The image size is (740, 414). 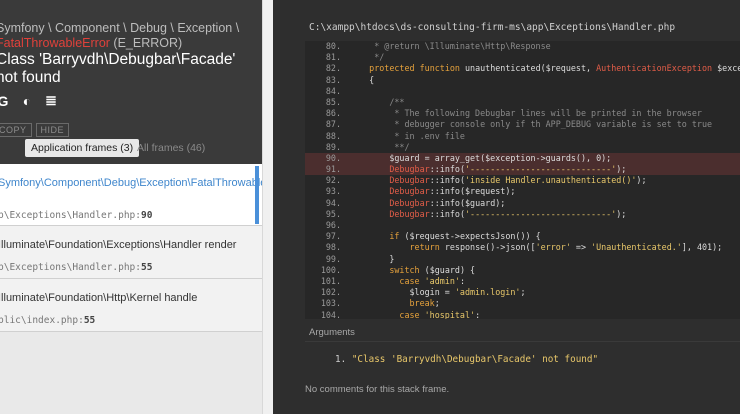 What do you see at coordinates (76, 267) in the screenshot?
I see `frame-file: p\Exceptions\Handler.php:55` at bounding box center [76, 267].